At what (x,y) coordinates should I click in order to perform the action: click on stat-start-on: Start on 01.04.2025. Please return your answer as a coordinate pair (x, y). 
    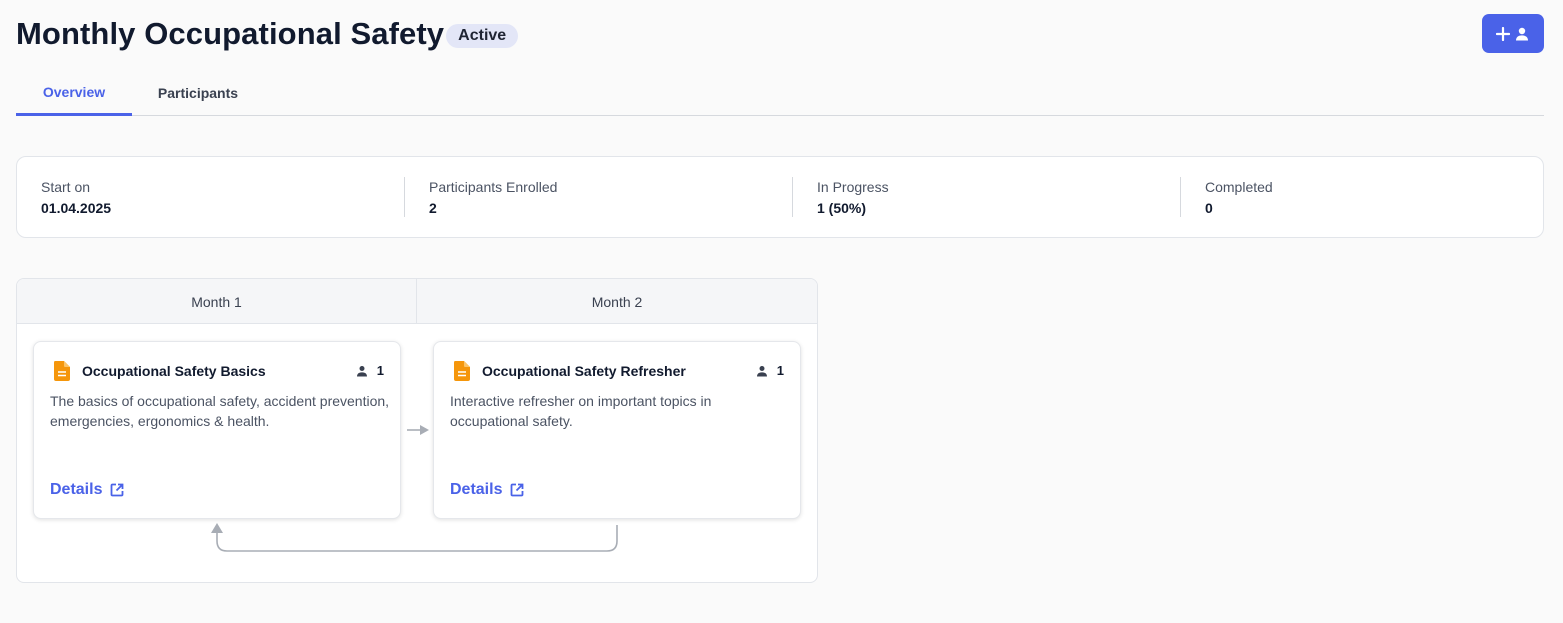
    Looking at the image, I should click on (76, 197).